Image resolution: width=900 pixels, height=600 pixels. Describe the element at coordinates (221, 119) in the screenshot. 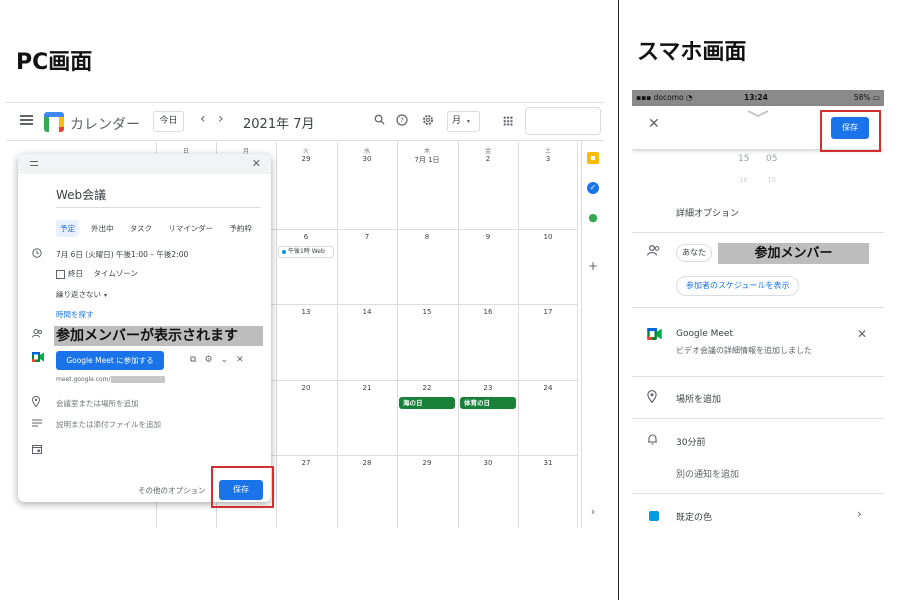

I see `next-month-icon: ›` at that location.